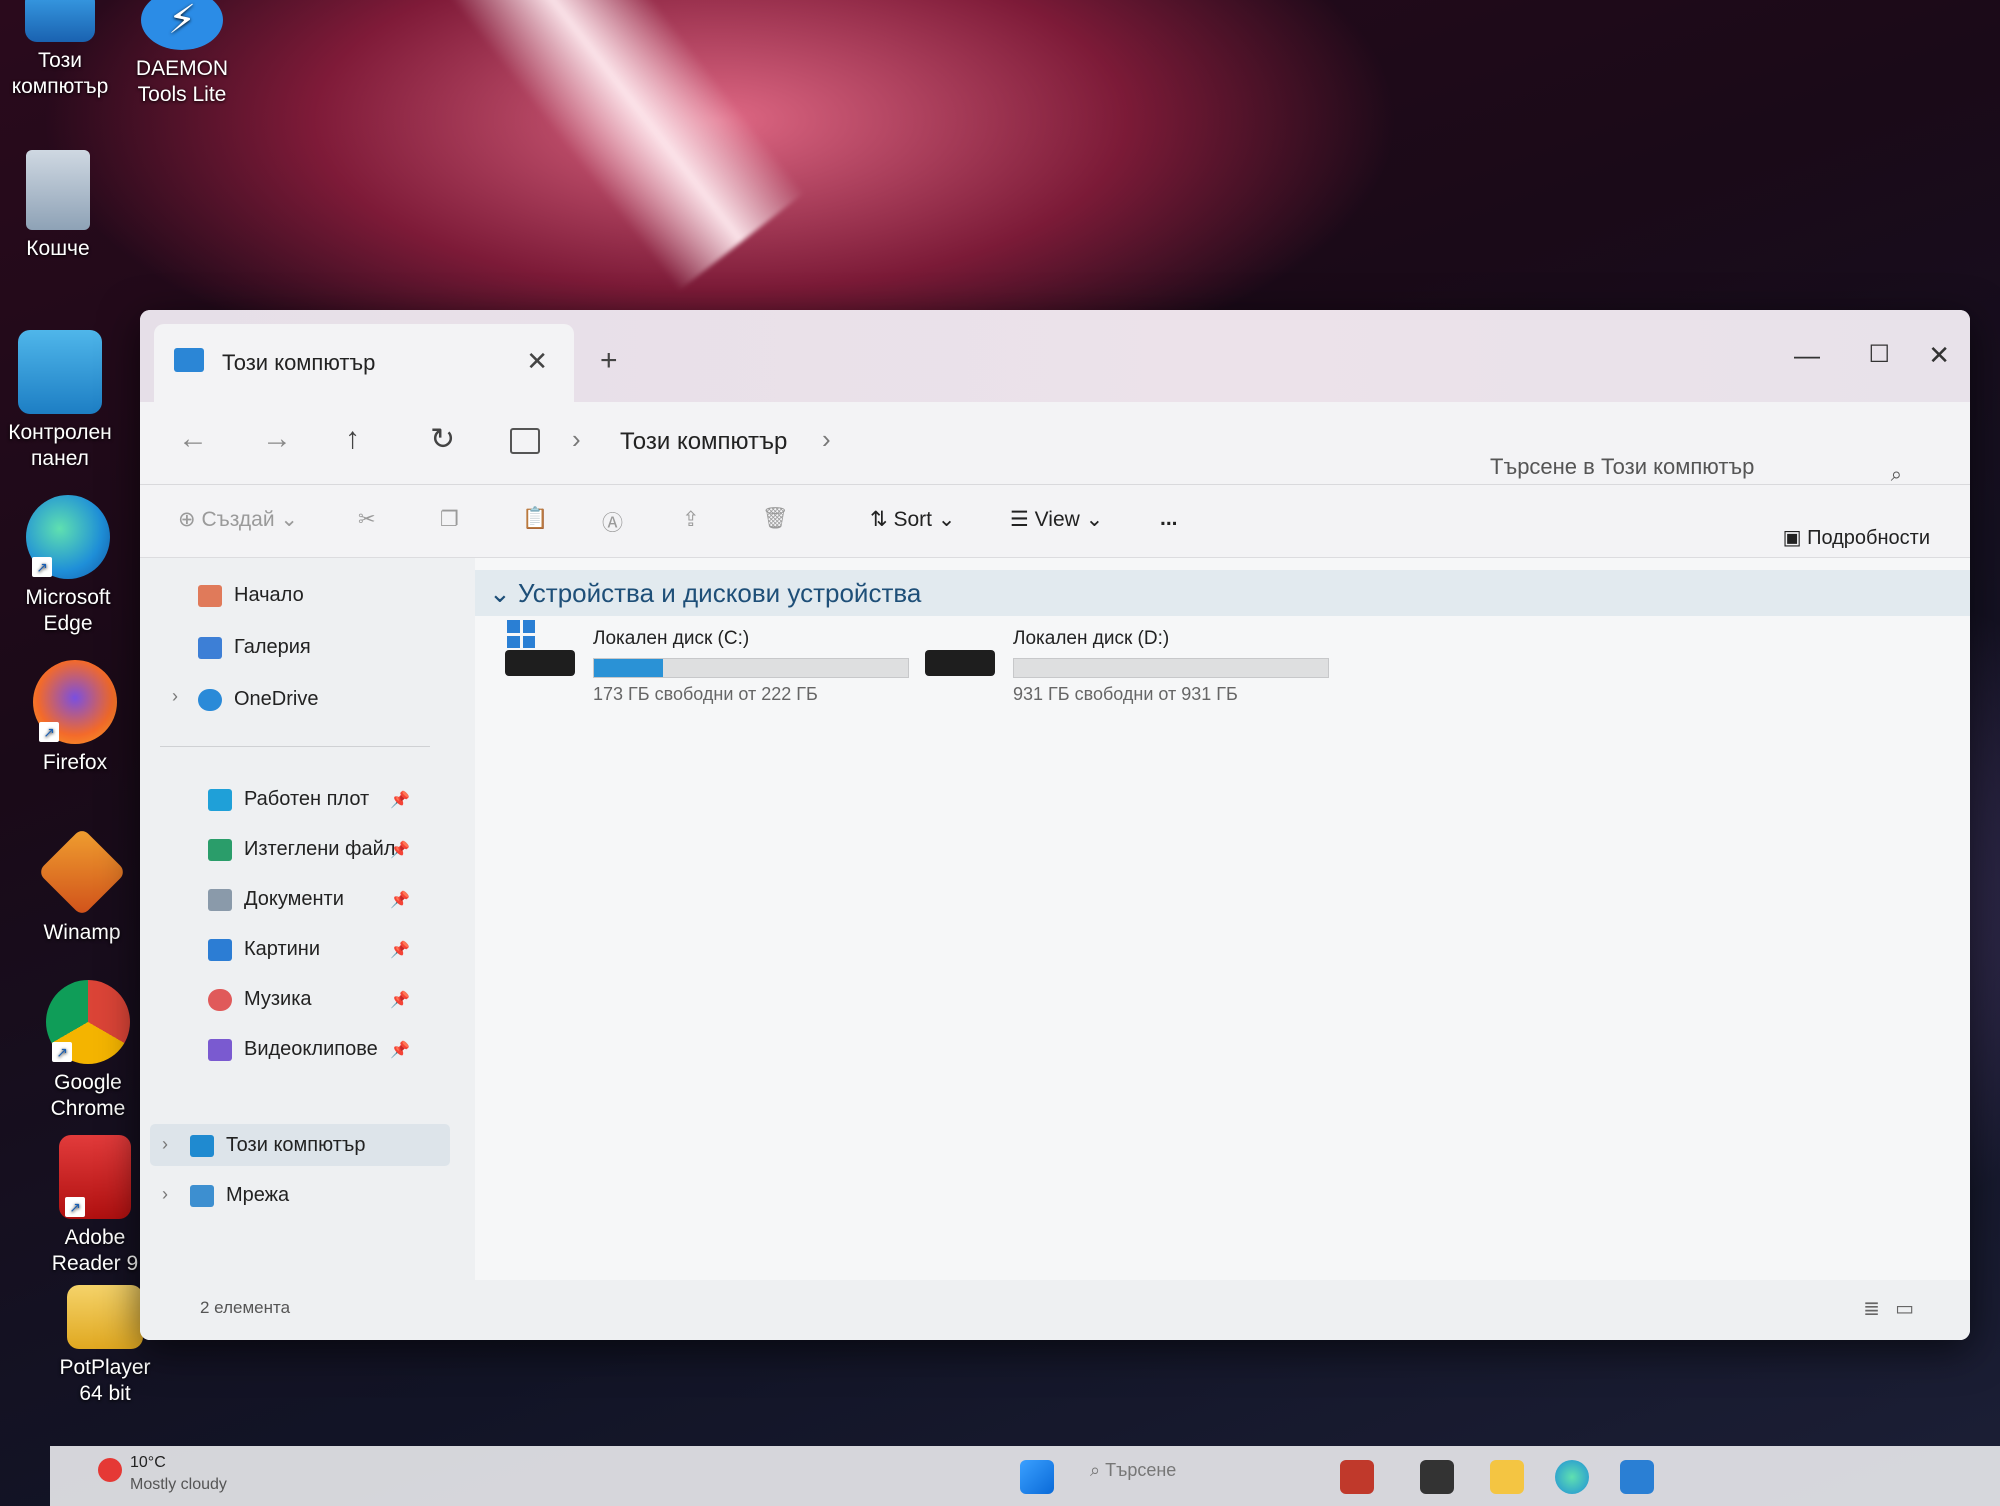  What do you see at coordinates (276, 899) in the screenshot?
I see `sidebar-item-documents: Документи` at bounding box center [276, 899].